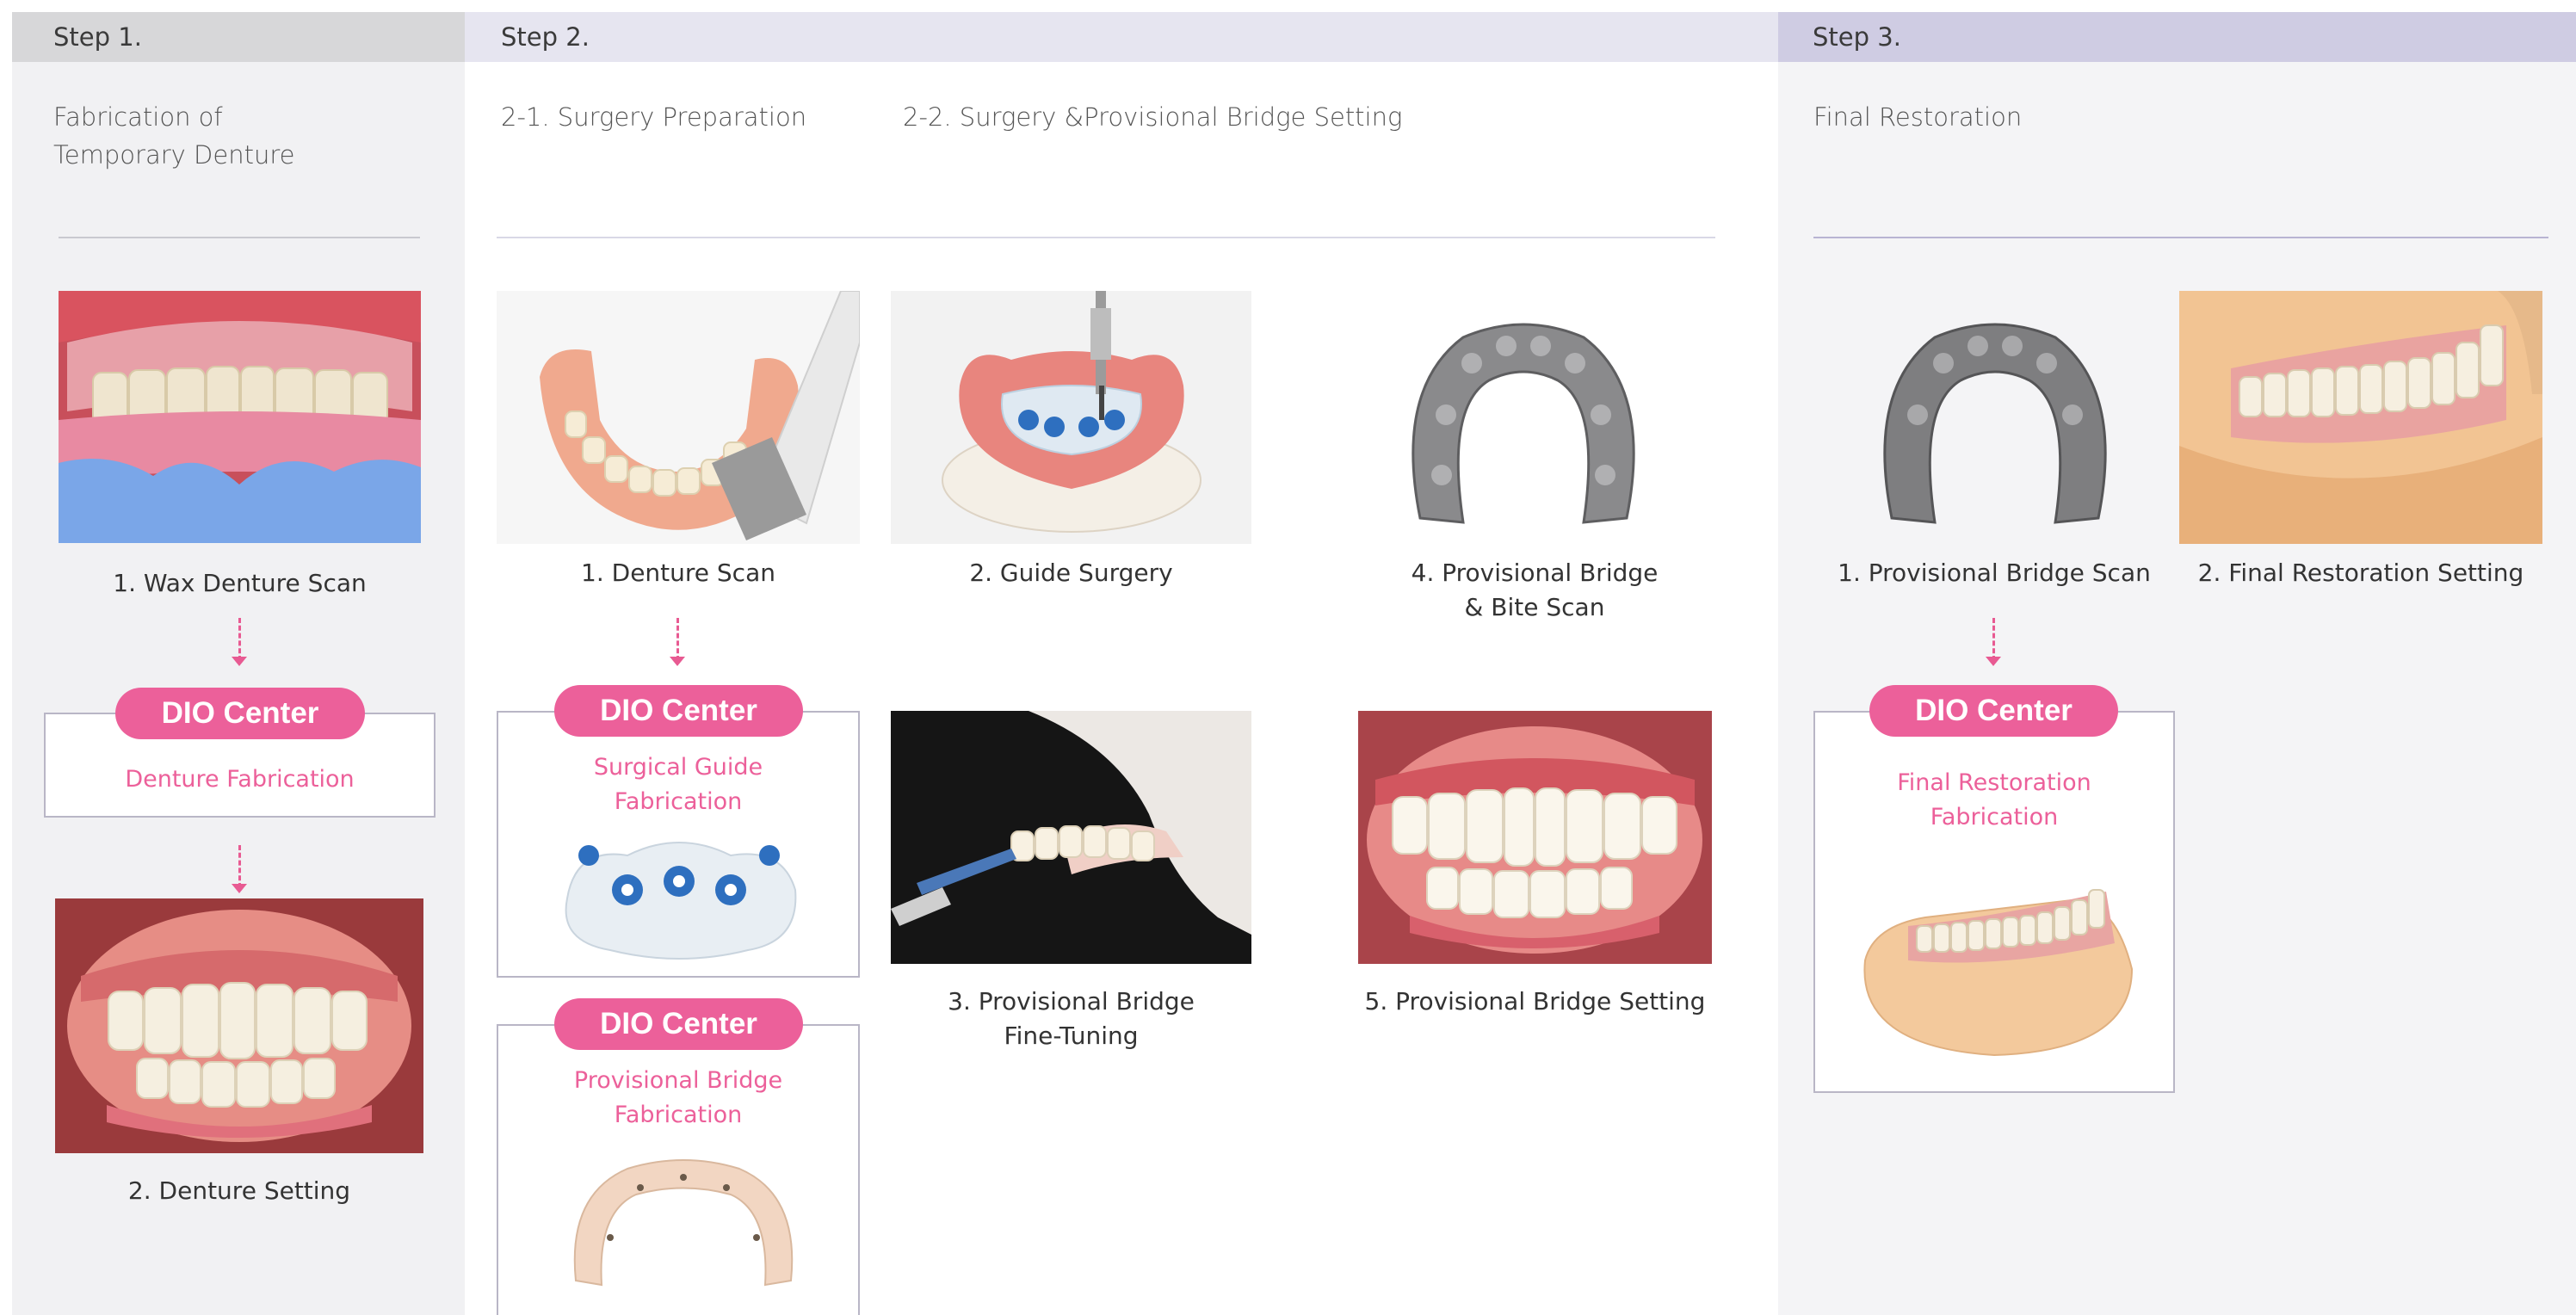 The image size is (2576, 1315). I want to click on bridge-setting-illustration, so click(1535, 837).